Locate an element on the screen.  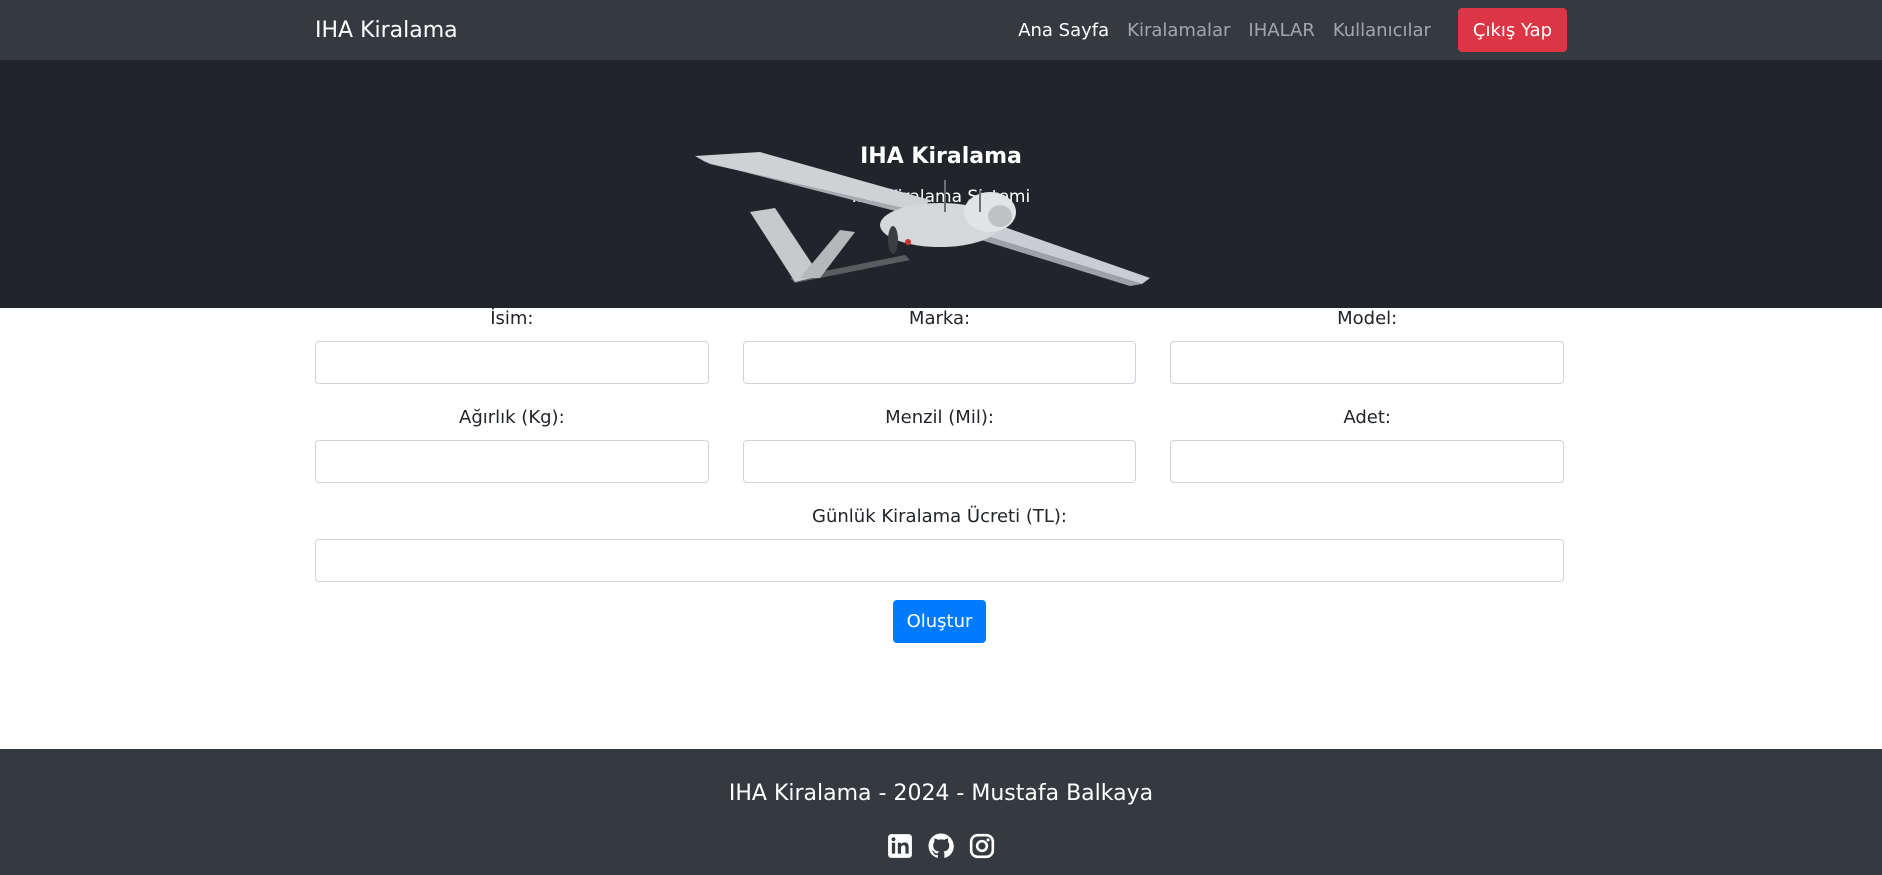
github-icon is located at coordinates (941, 846).